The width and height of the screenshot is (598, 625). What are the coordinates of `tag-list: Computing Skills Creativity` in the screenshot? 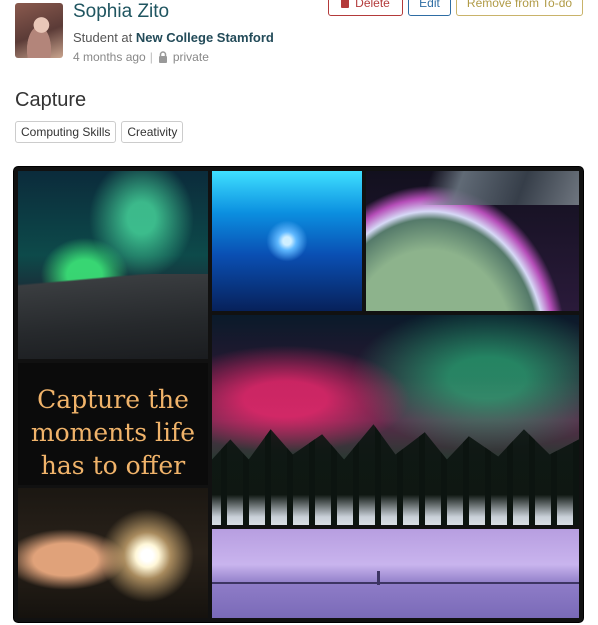 It's located at (99, 132).